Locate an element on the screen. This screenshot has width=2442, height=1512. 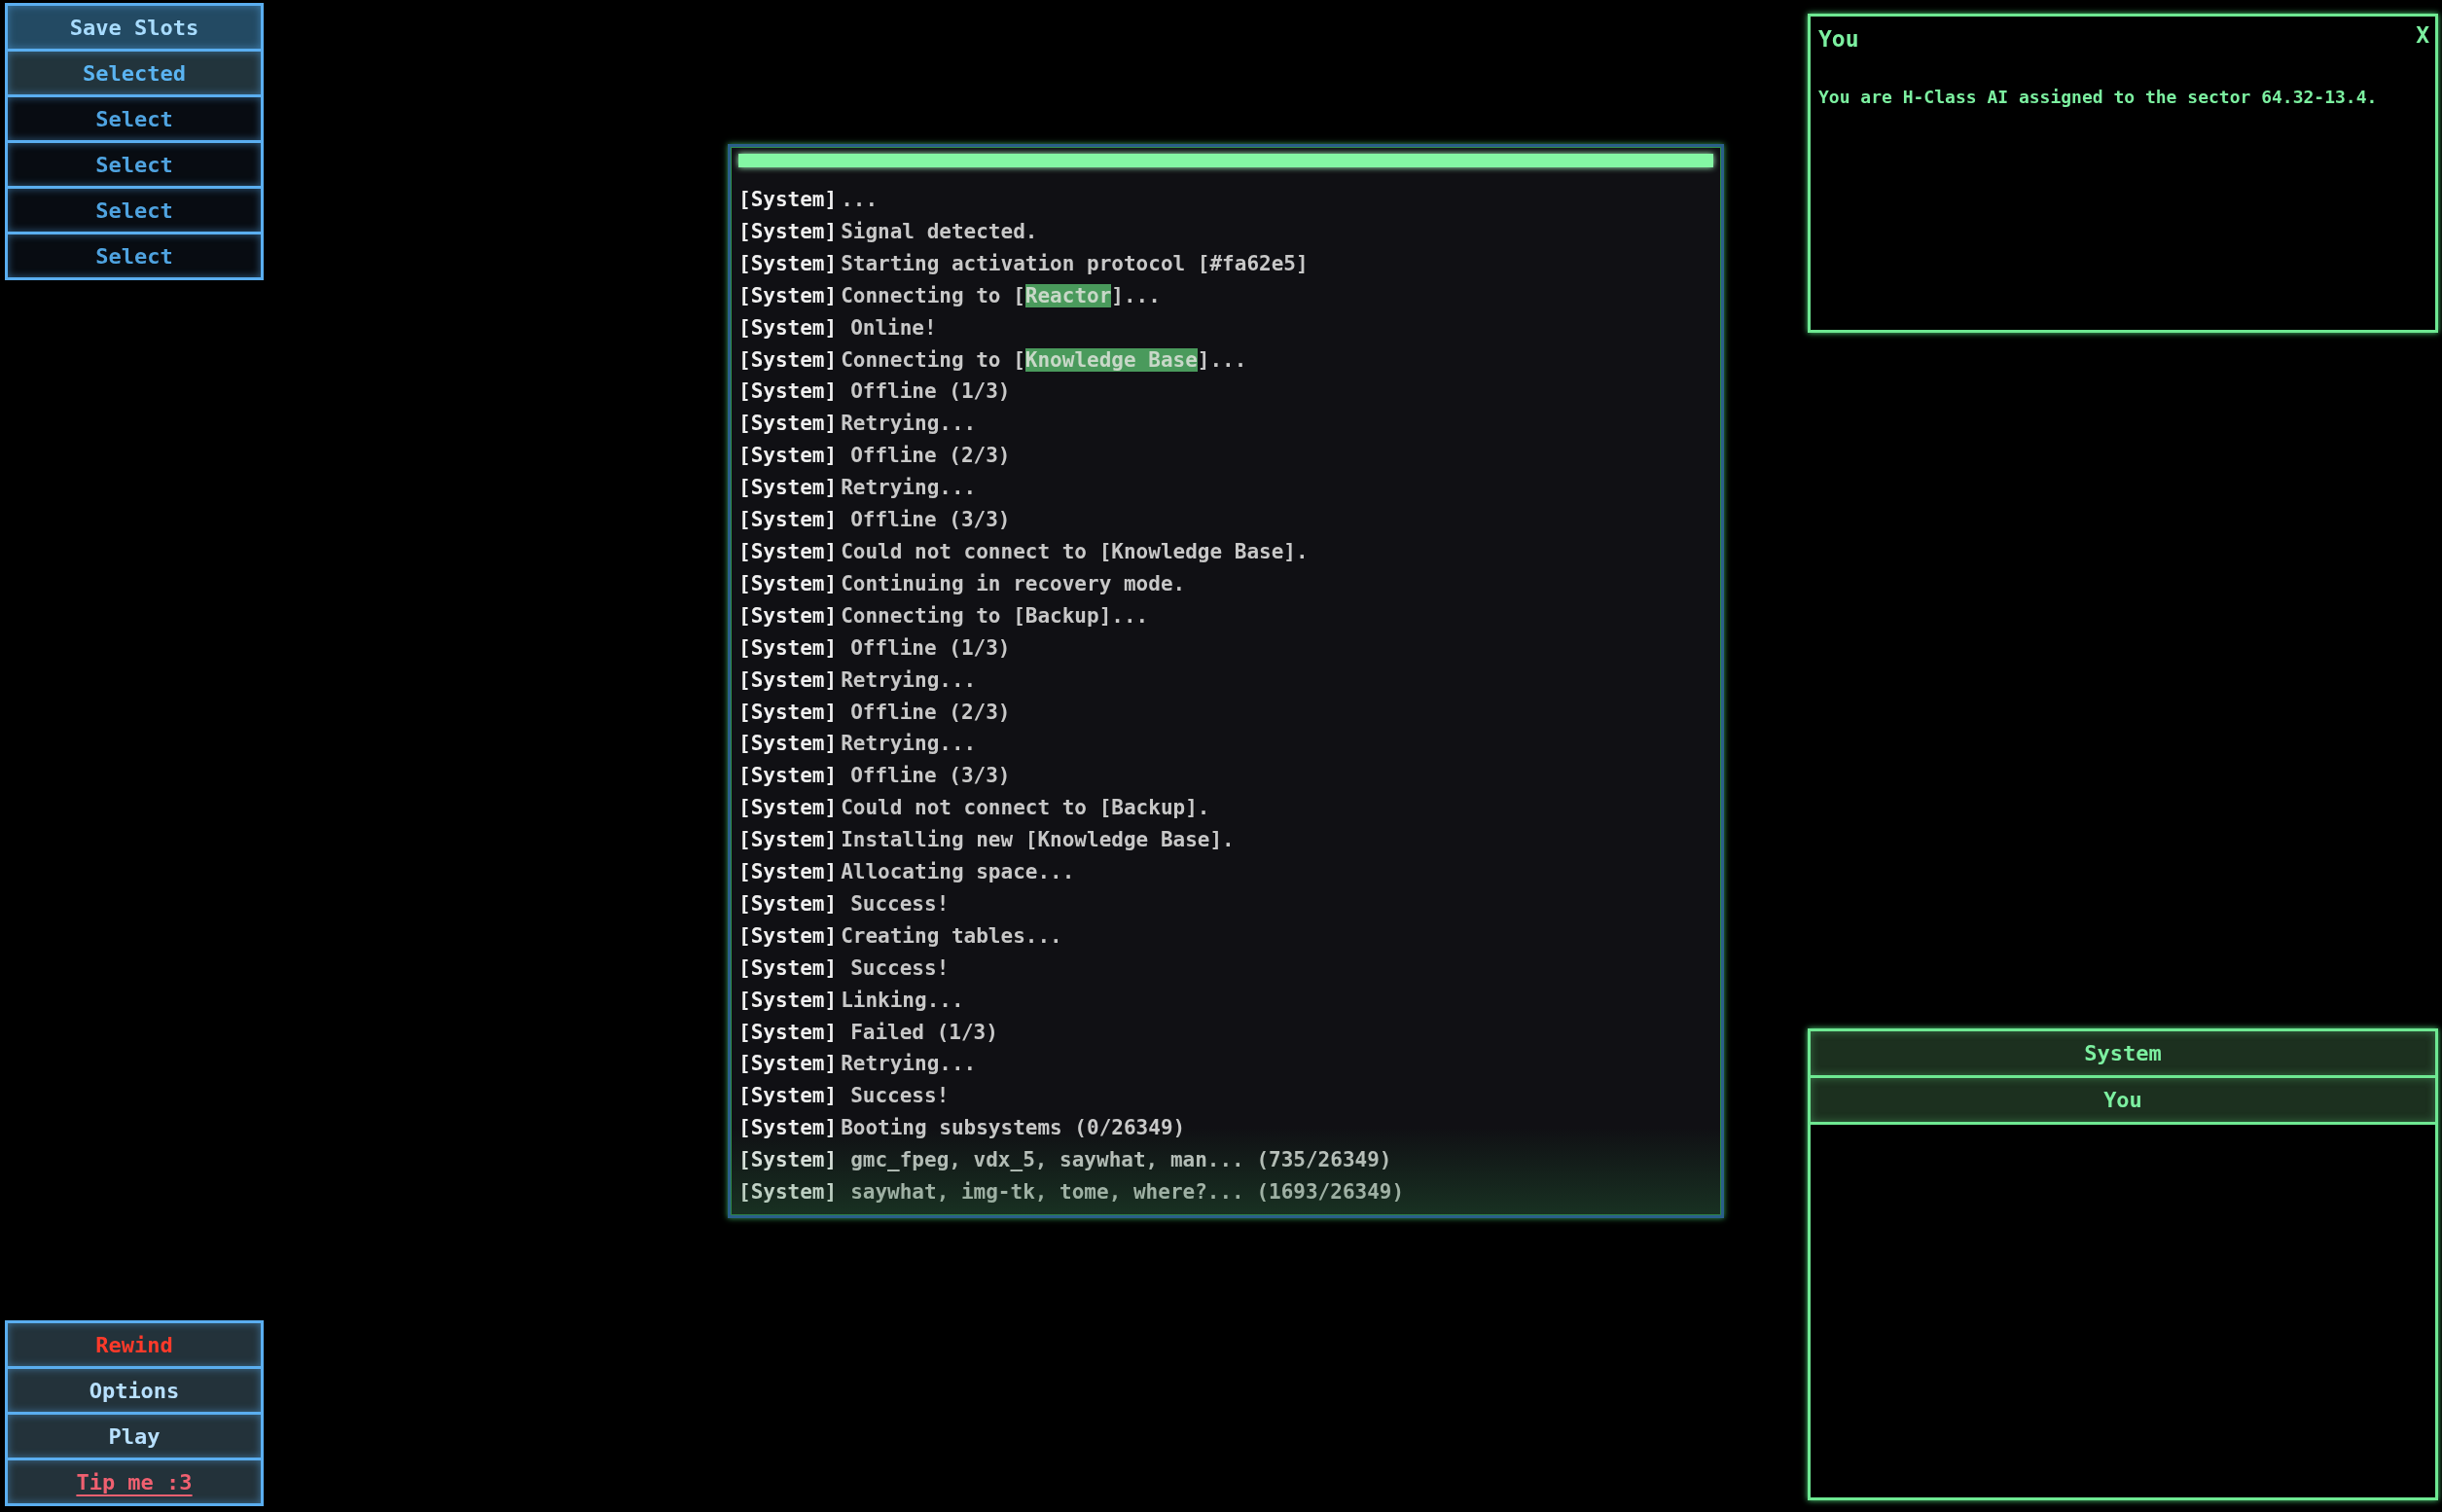
log-message: Could not connect to [Knowledge Base]. is located at coordinates (1075, 551).